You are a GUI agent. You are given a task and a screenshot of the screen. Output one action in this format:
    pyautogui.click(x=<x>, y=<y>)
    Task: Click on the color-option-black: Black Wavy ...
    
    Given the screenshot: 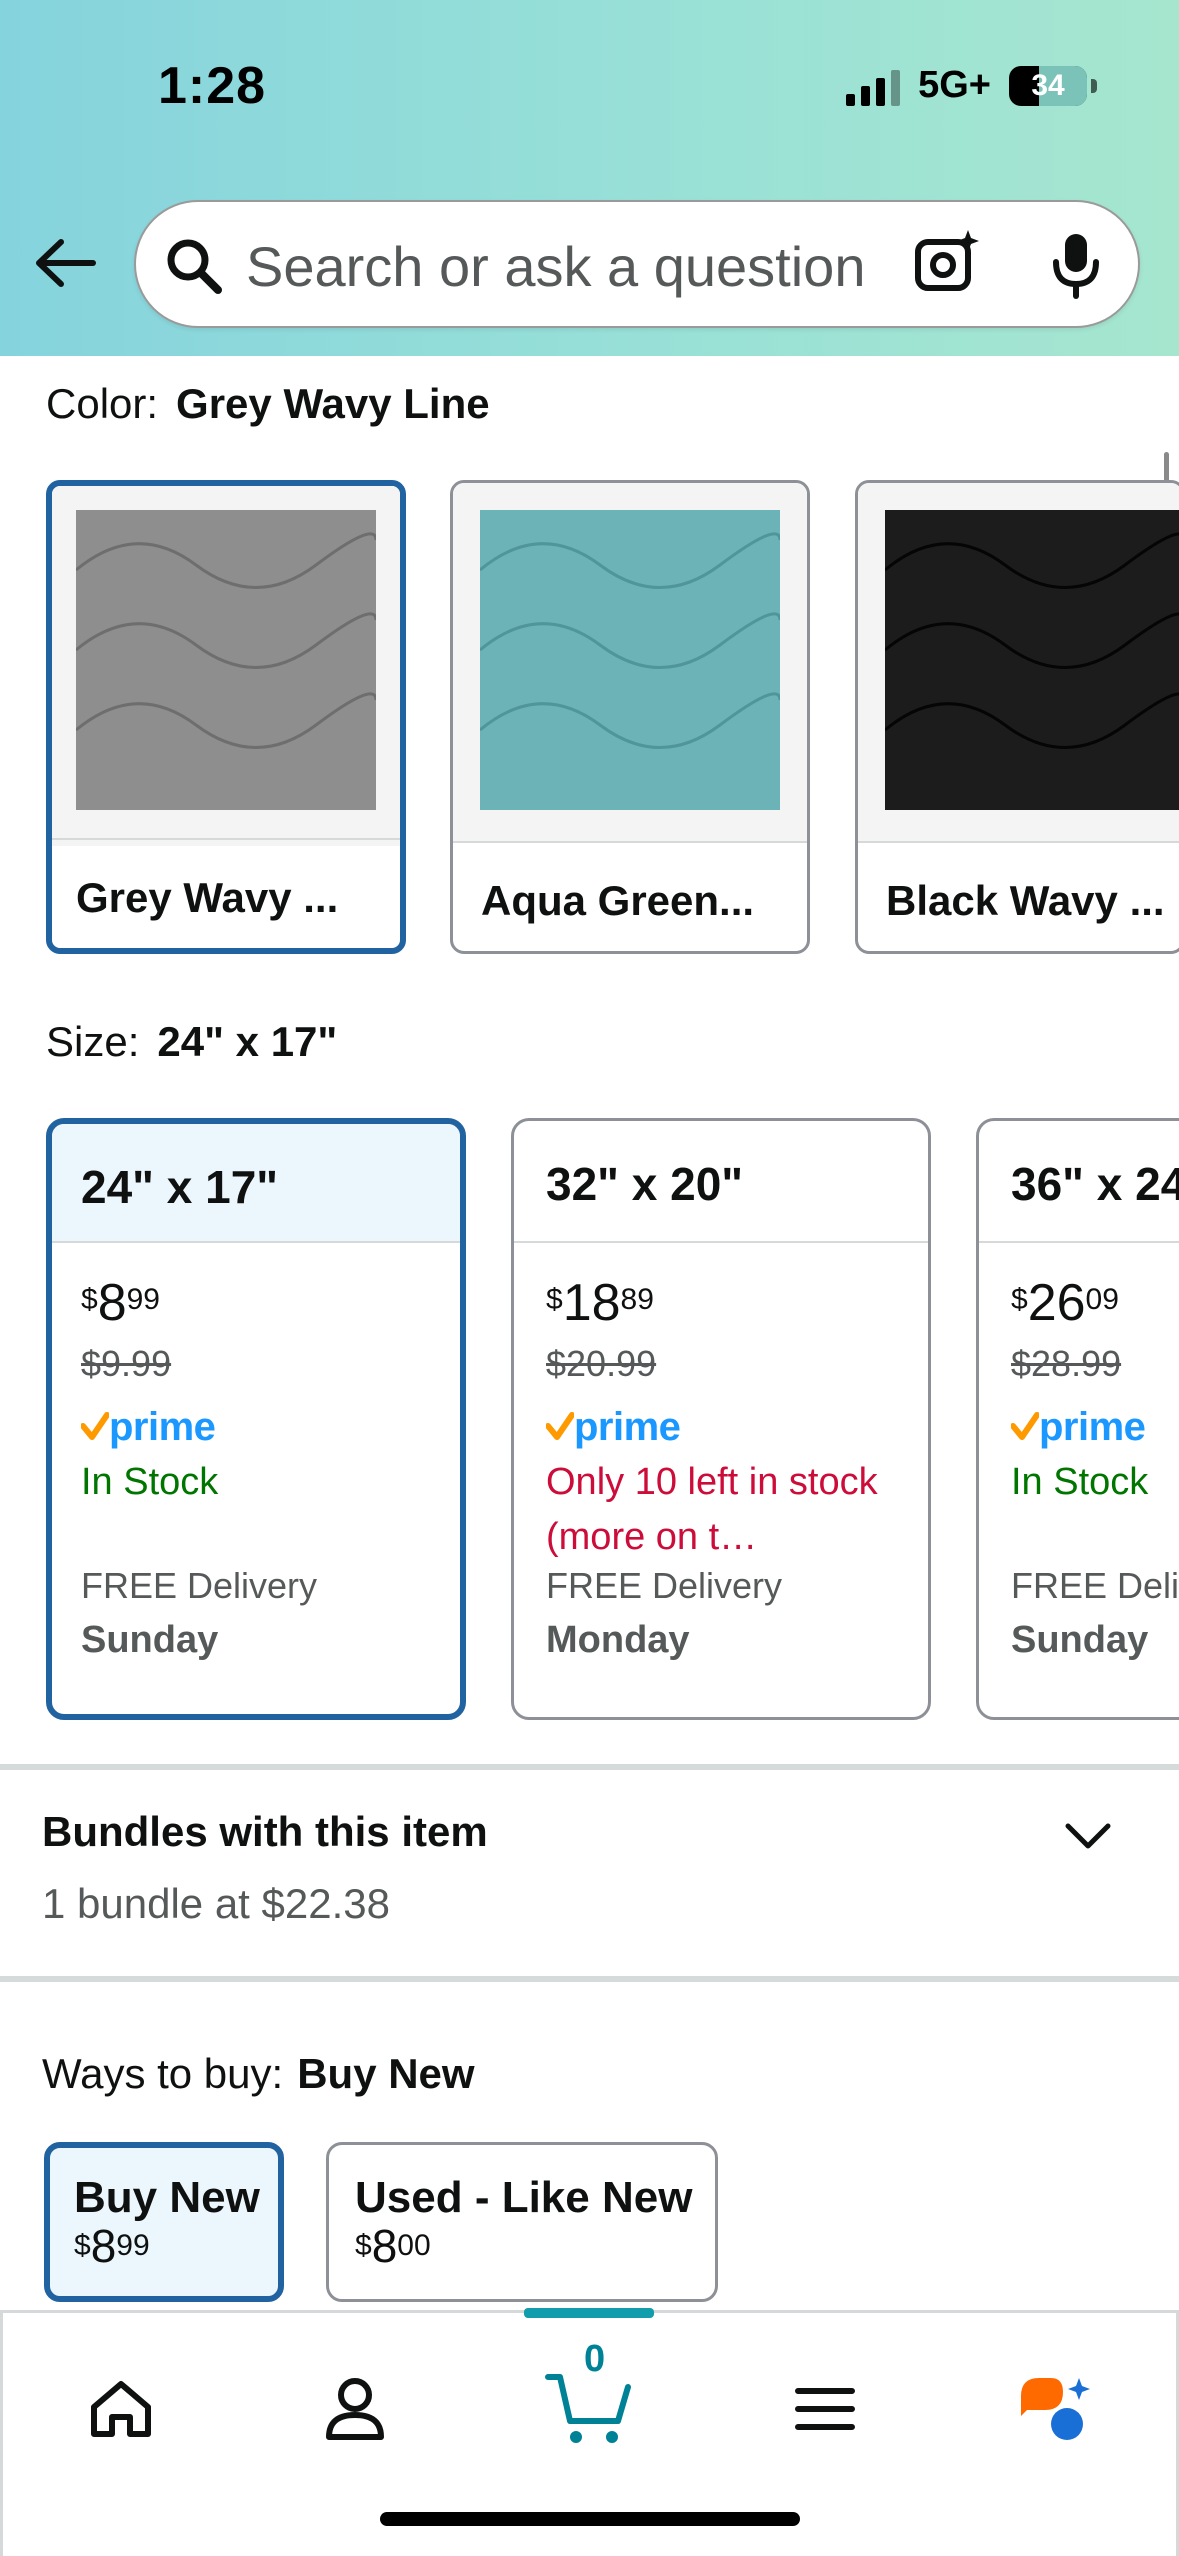 What is the action you would take?
    pyautogui.click(x=1017, y=717)
    